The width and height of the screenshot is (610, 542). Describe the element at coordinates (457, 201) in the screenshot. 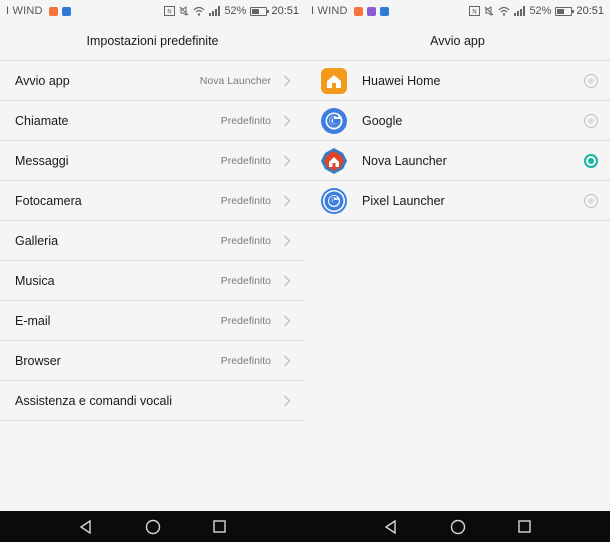

I see `launcher-option: Pixel Launcher` at that location.